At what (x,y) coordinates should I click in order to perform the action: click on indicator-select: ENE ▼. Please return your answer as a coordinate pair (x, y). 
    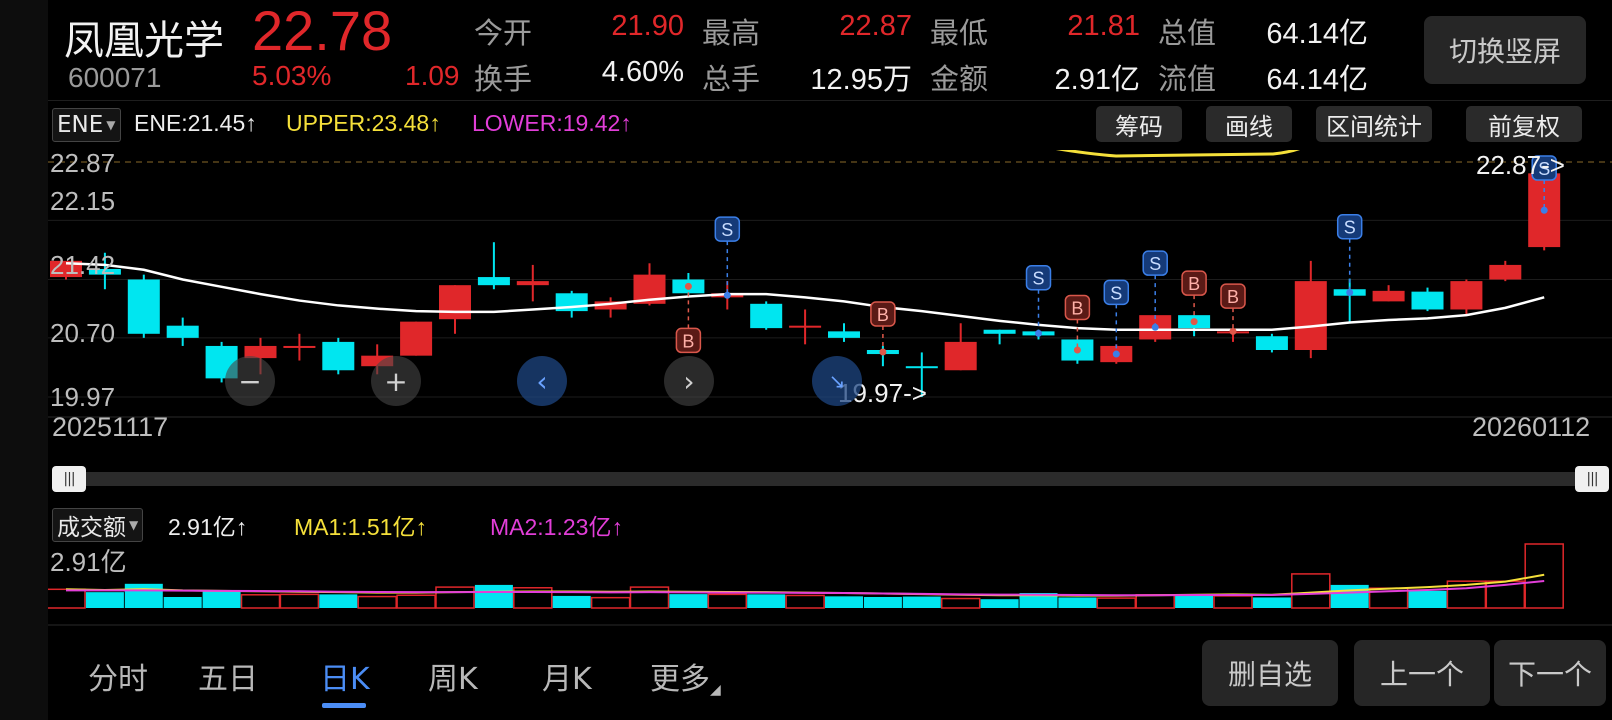
    Looking at the image, I should click on (86, 125).